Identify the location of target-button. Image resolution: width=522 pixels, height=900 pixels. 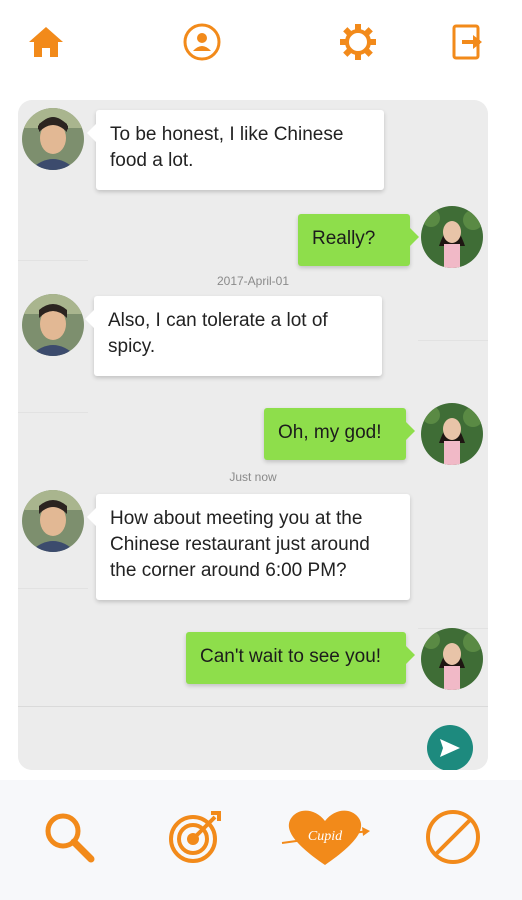
(195, 837).